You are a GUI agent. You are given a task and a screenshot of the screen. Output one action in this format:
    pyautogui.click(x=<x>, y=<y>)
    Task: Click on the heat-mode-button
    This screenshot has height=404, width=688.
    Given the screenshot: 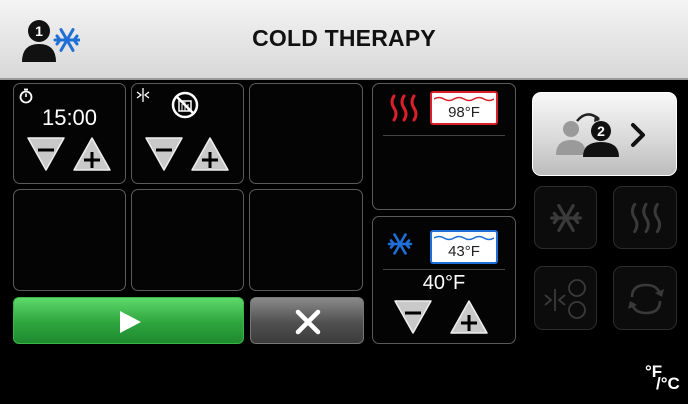 What is the action you would take?
    pyautogui.click(x=645, y=217)
    